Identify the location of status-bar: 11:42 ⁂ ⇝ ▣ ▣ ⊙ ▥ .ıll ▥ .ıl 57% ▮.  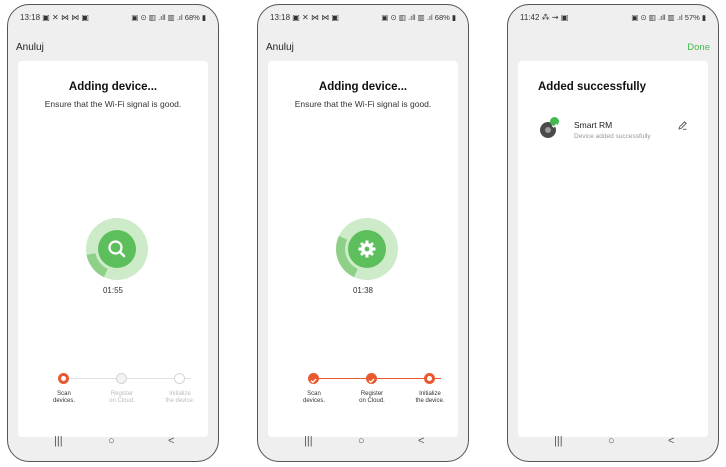
(613, 17).